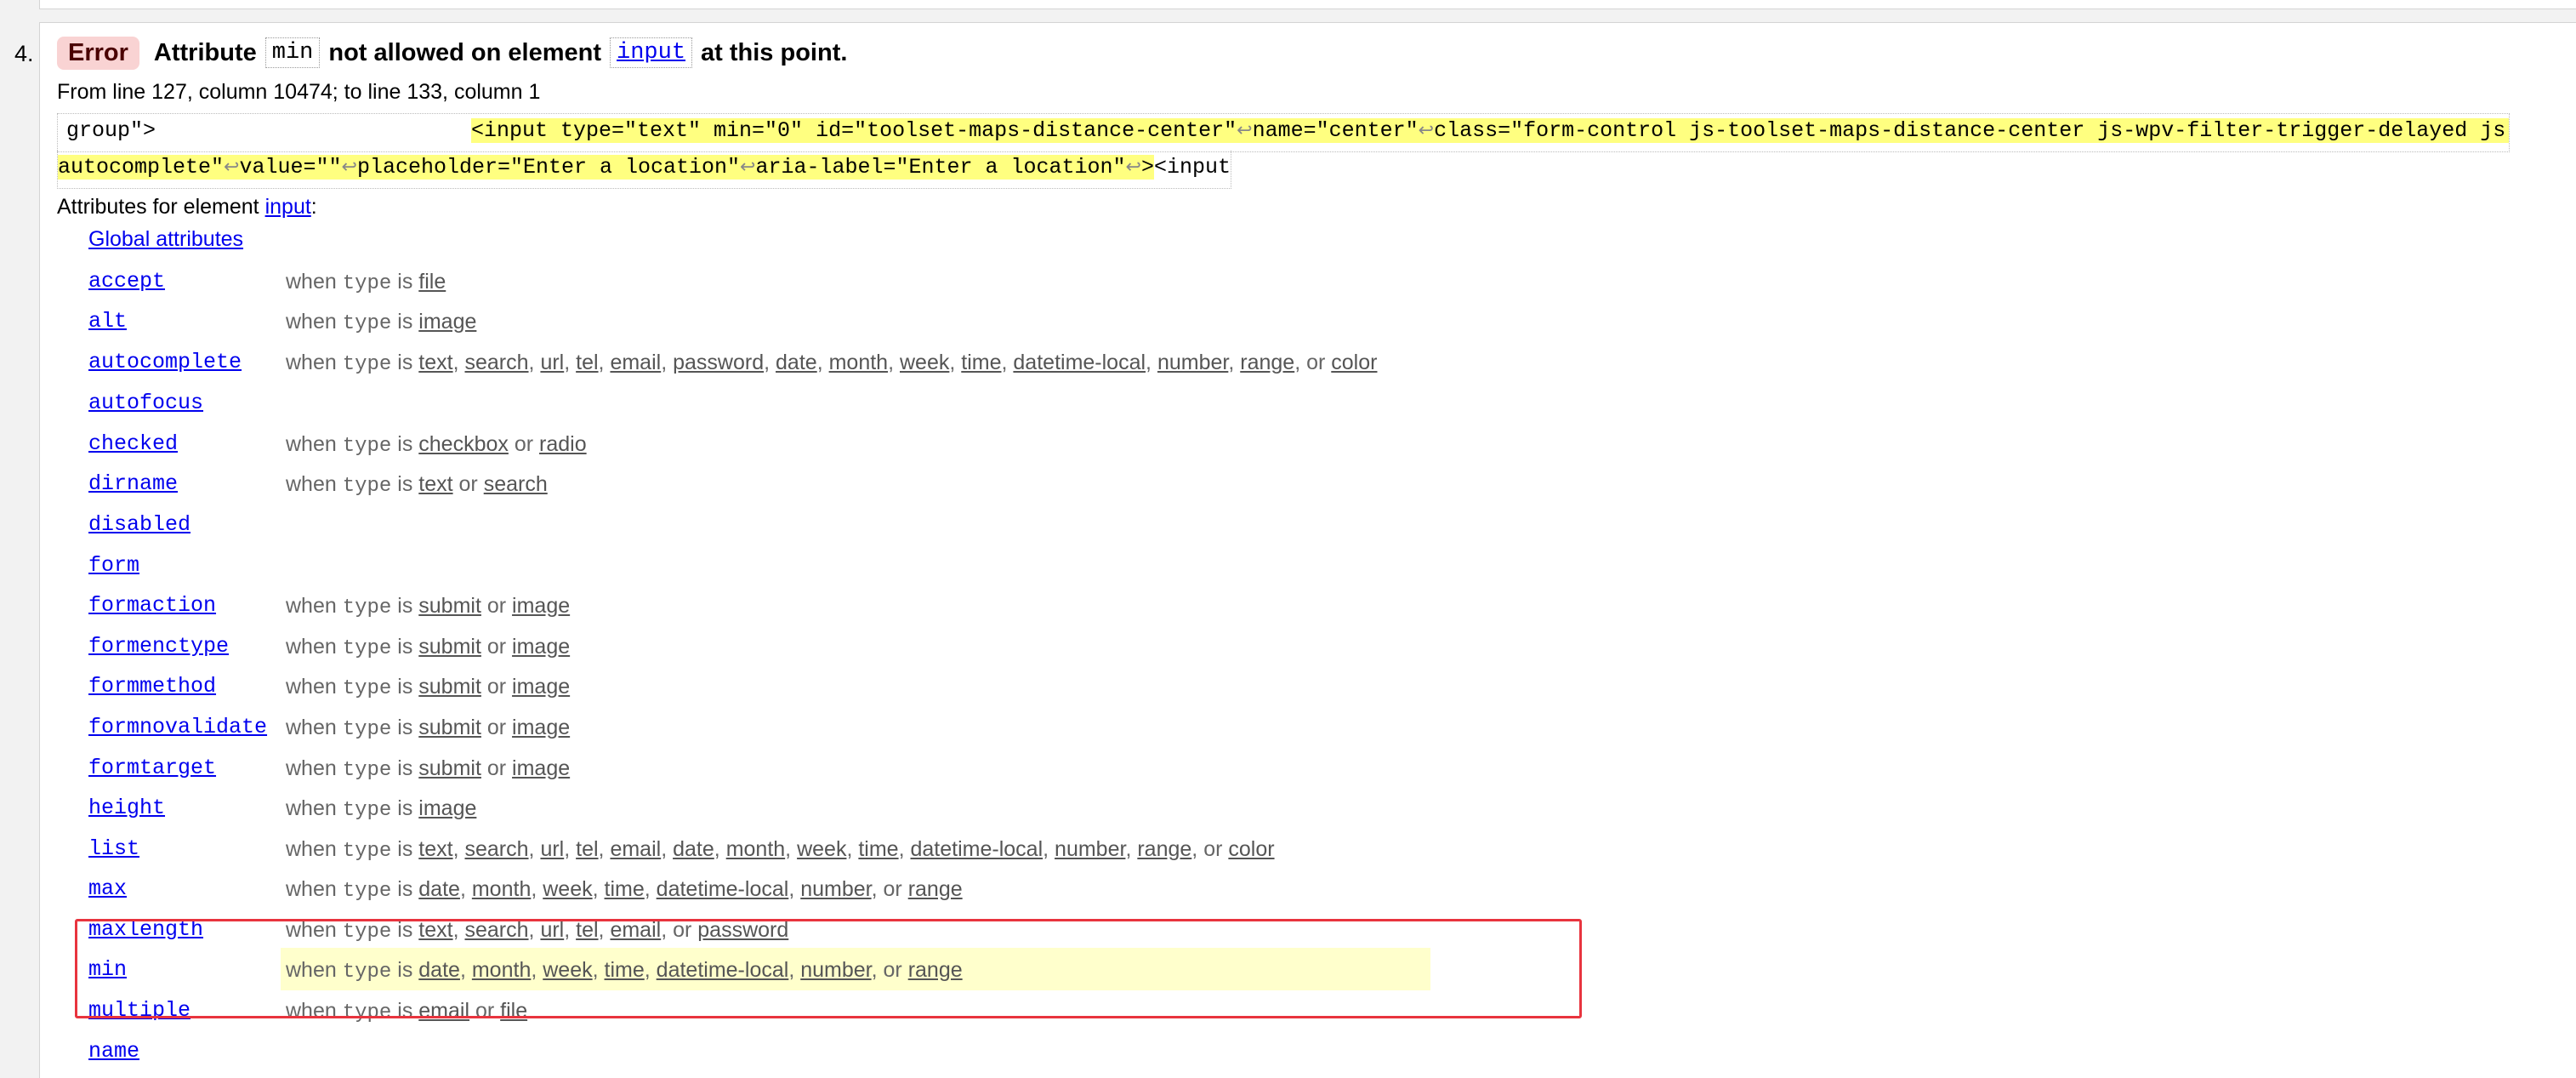  Describe the element at coordinates (133, 444) in the screenshot. I see `attribute-link-checked: checked` at that location.